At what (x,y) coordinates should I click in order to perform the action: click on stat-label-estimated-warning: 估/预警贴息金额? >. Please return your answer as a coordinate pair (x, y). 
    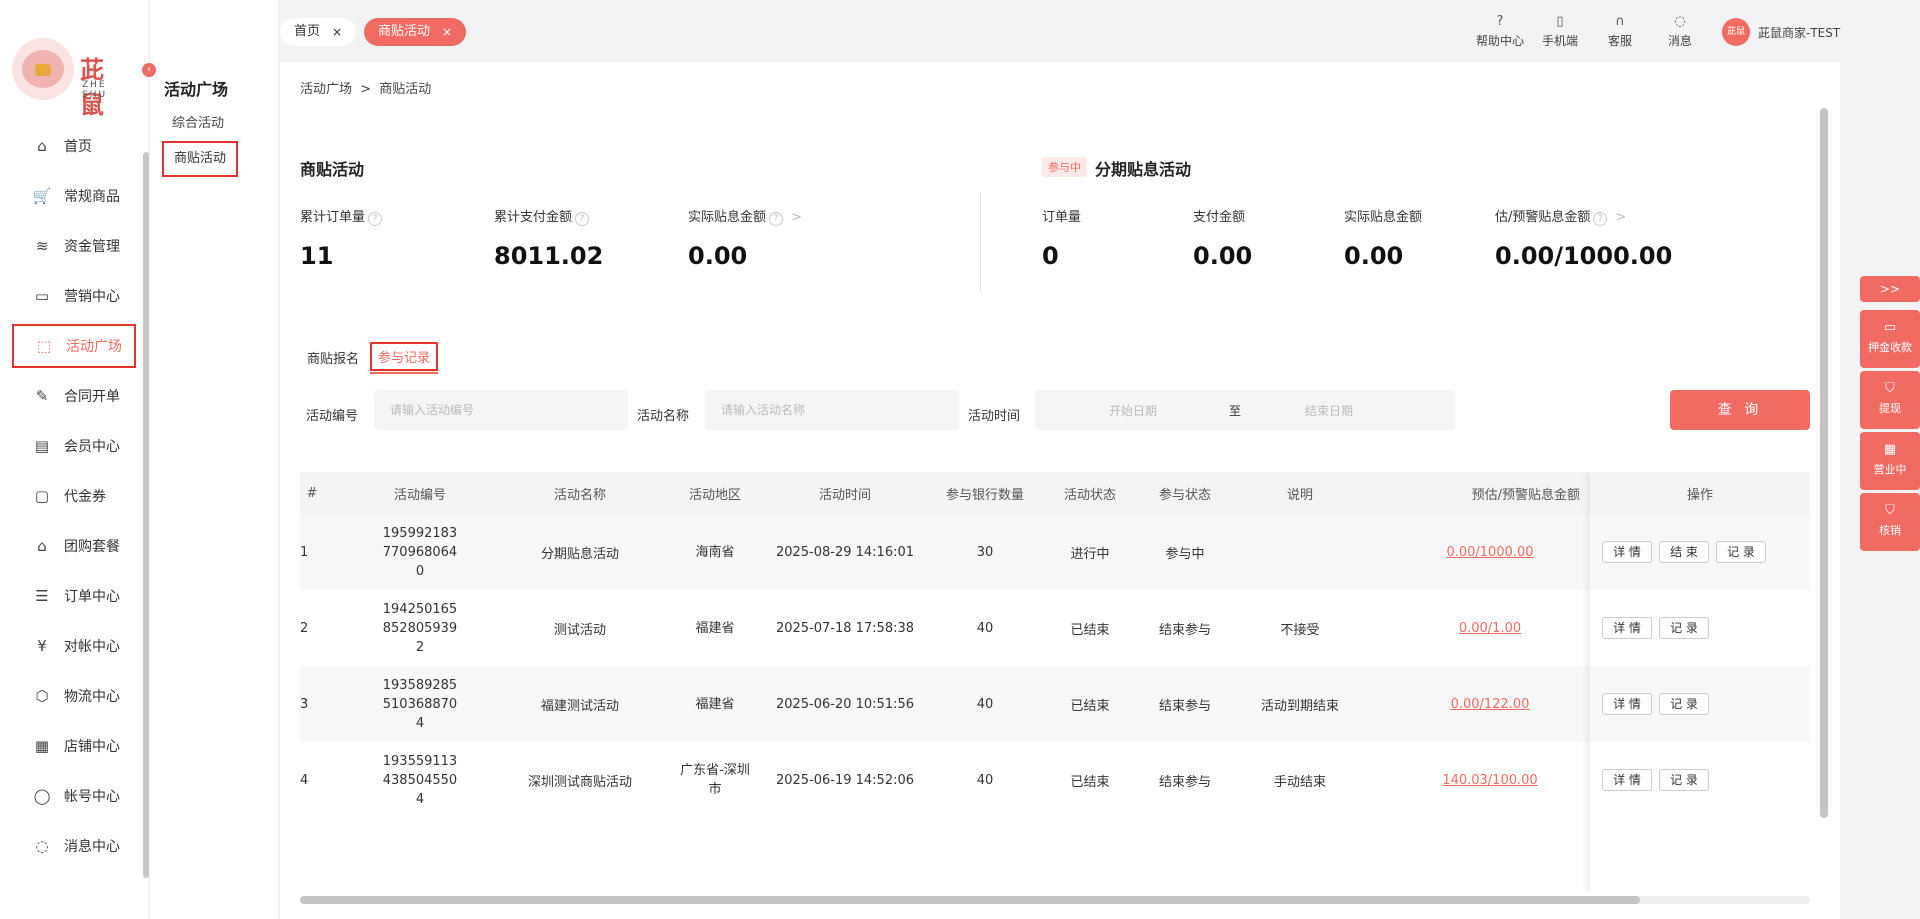
    Looking at the image, I should click on (1561, 218).